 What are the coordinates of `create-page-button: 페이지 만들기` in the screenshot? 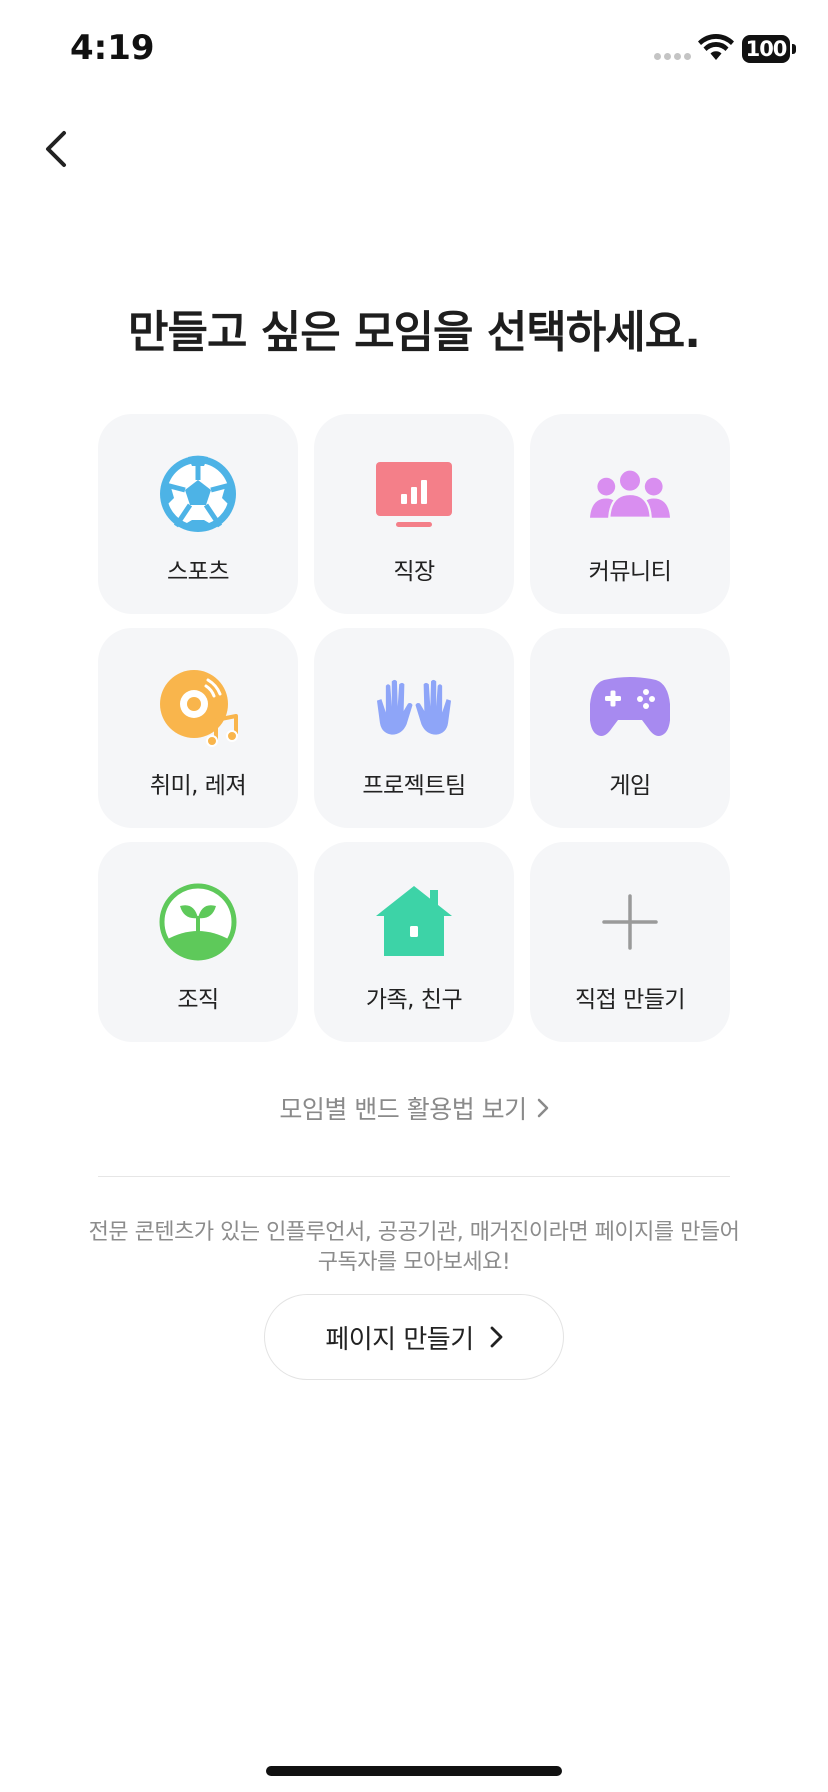 It's located at (414, 1337).